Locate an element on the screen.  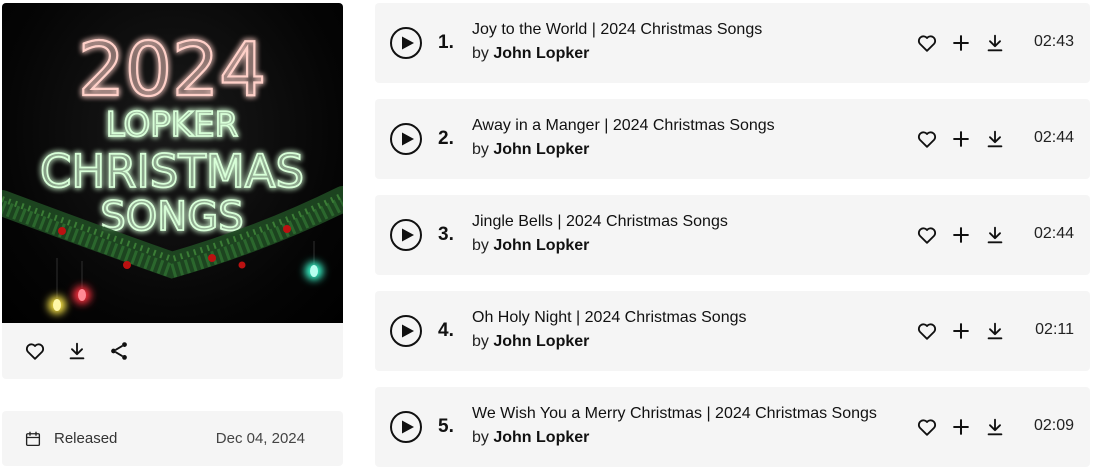
track-duration: 02:09 is located at coordinates (1053, 425).